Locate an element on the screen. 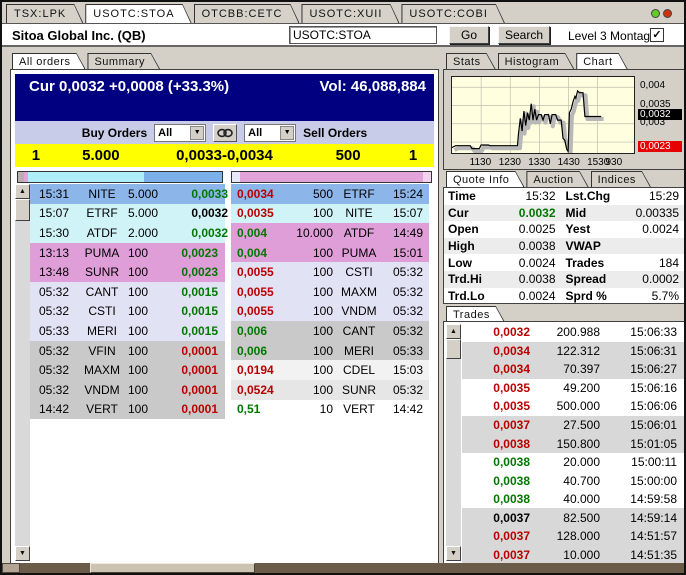 Image resolution: width=686 pixels, height=575 pixels. bid-row: 15:31 NITE 5.000 0,0033 is located at coordinates (129, 194).